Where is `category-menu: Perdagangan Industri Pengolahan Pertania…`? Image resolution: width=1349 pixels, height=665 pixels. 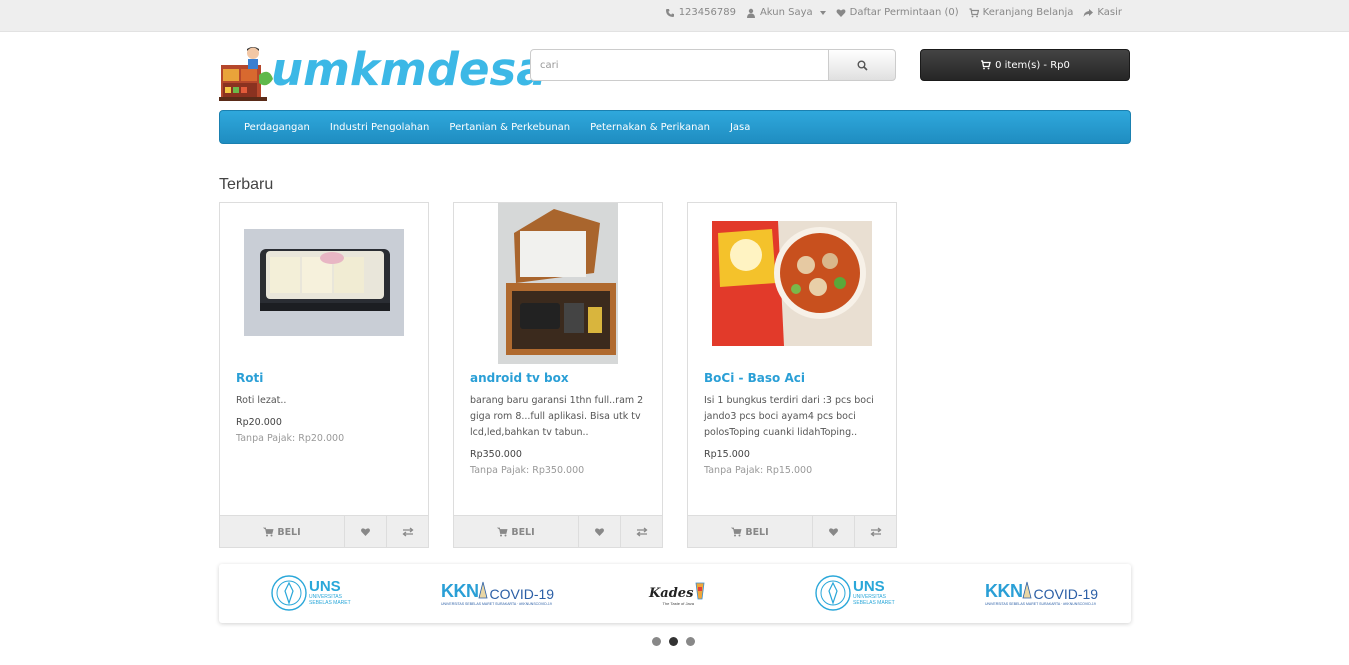 category-menu: Perdagangan Industri Pengolahan Pertania… is located at coordinates (675, 127).